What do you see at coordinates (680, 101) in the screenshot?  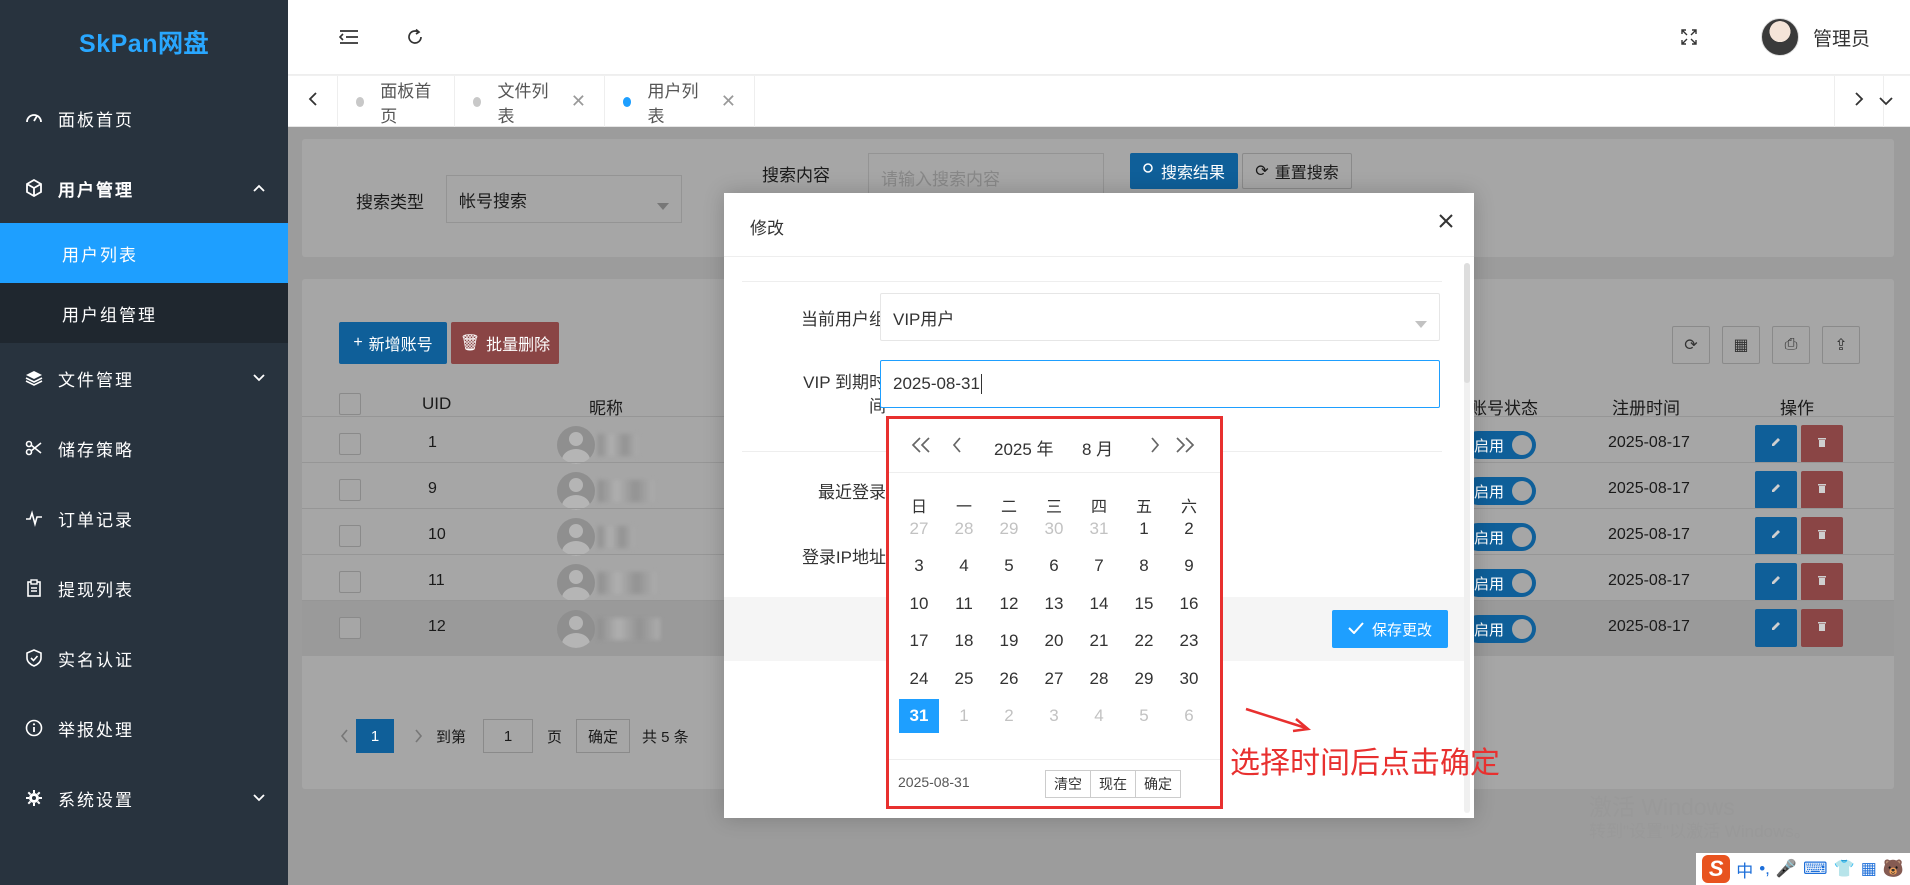 I see `tab-user-list: 用户列表 ✕` at bounding box center [680, 101].